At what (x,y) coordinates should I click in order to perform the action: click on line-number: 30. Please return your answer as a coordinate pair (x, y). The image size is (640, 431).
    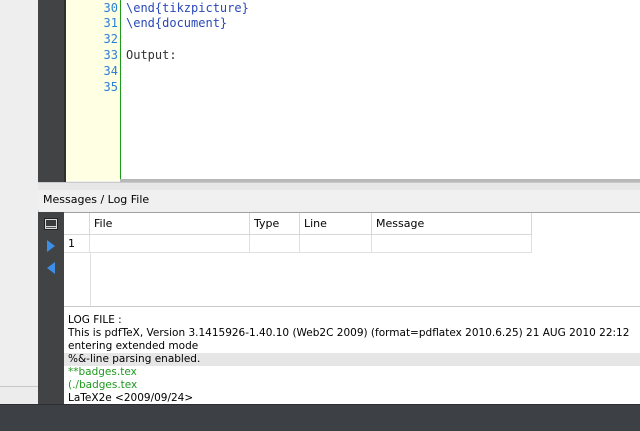
    Looking at the image, I should click on (110, 8).